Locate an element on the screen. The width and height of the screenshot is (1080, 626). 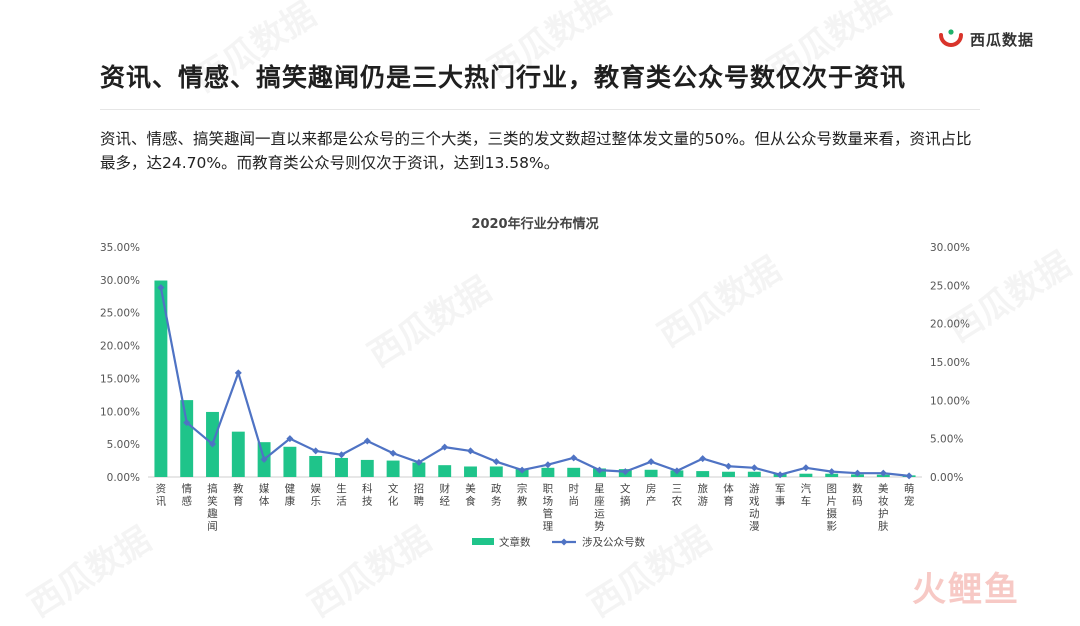
category-label: 招聘 is located at coordinates (419, 495).